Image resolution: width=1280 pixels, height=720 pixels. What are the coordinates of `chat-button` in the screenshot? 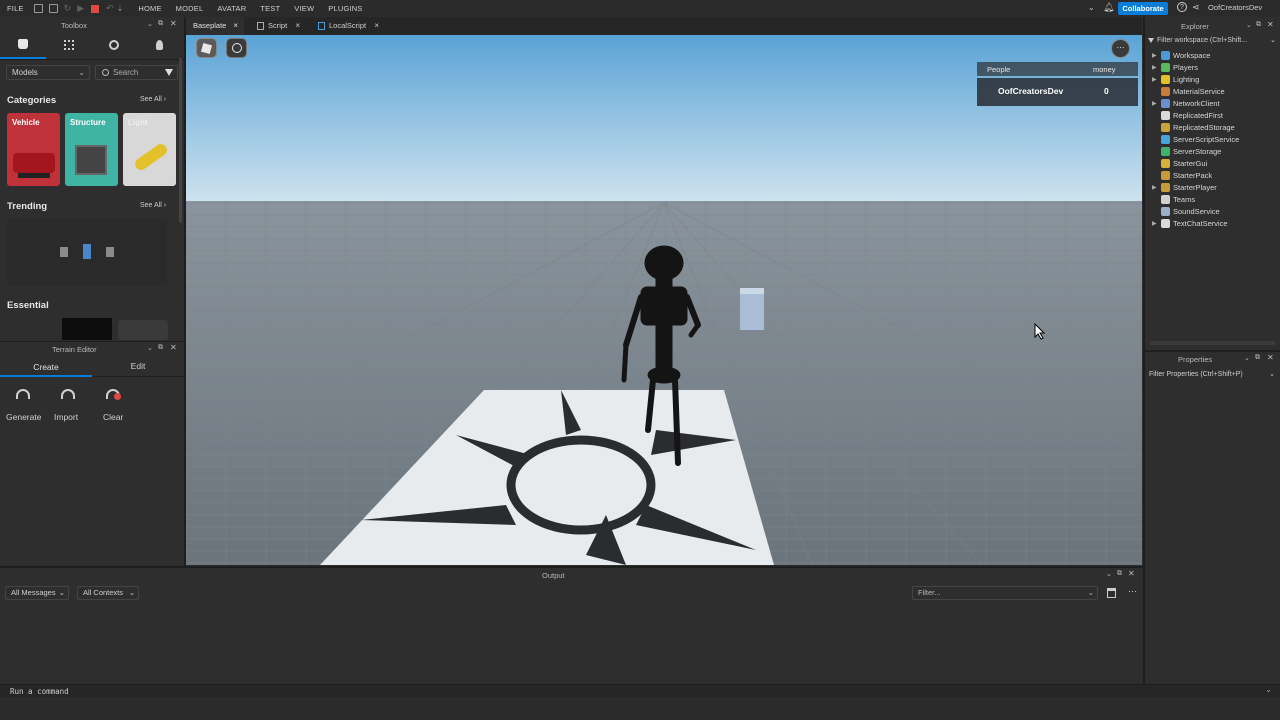 It's located at (236, 48).